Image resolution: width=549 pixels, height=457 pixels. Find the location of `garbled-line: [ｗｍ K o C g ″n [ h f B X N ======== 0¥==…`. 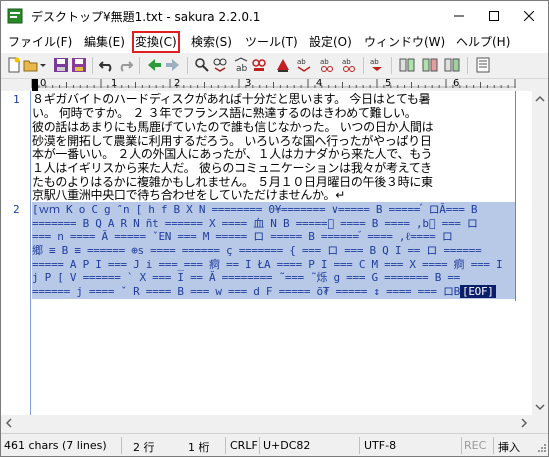

garbled-line: [ｗｍ K o C g ″n [ h f B X N ======== 0¥==… is located at coordinates (255, 209).